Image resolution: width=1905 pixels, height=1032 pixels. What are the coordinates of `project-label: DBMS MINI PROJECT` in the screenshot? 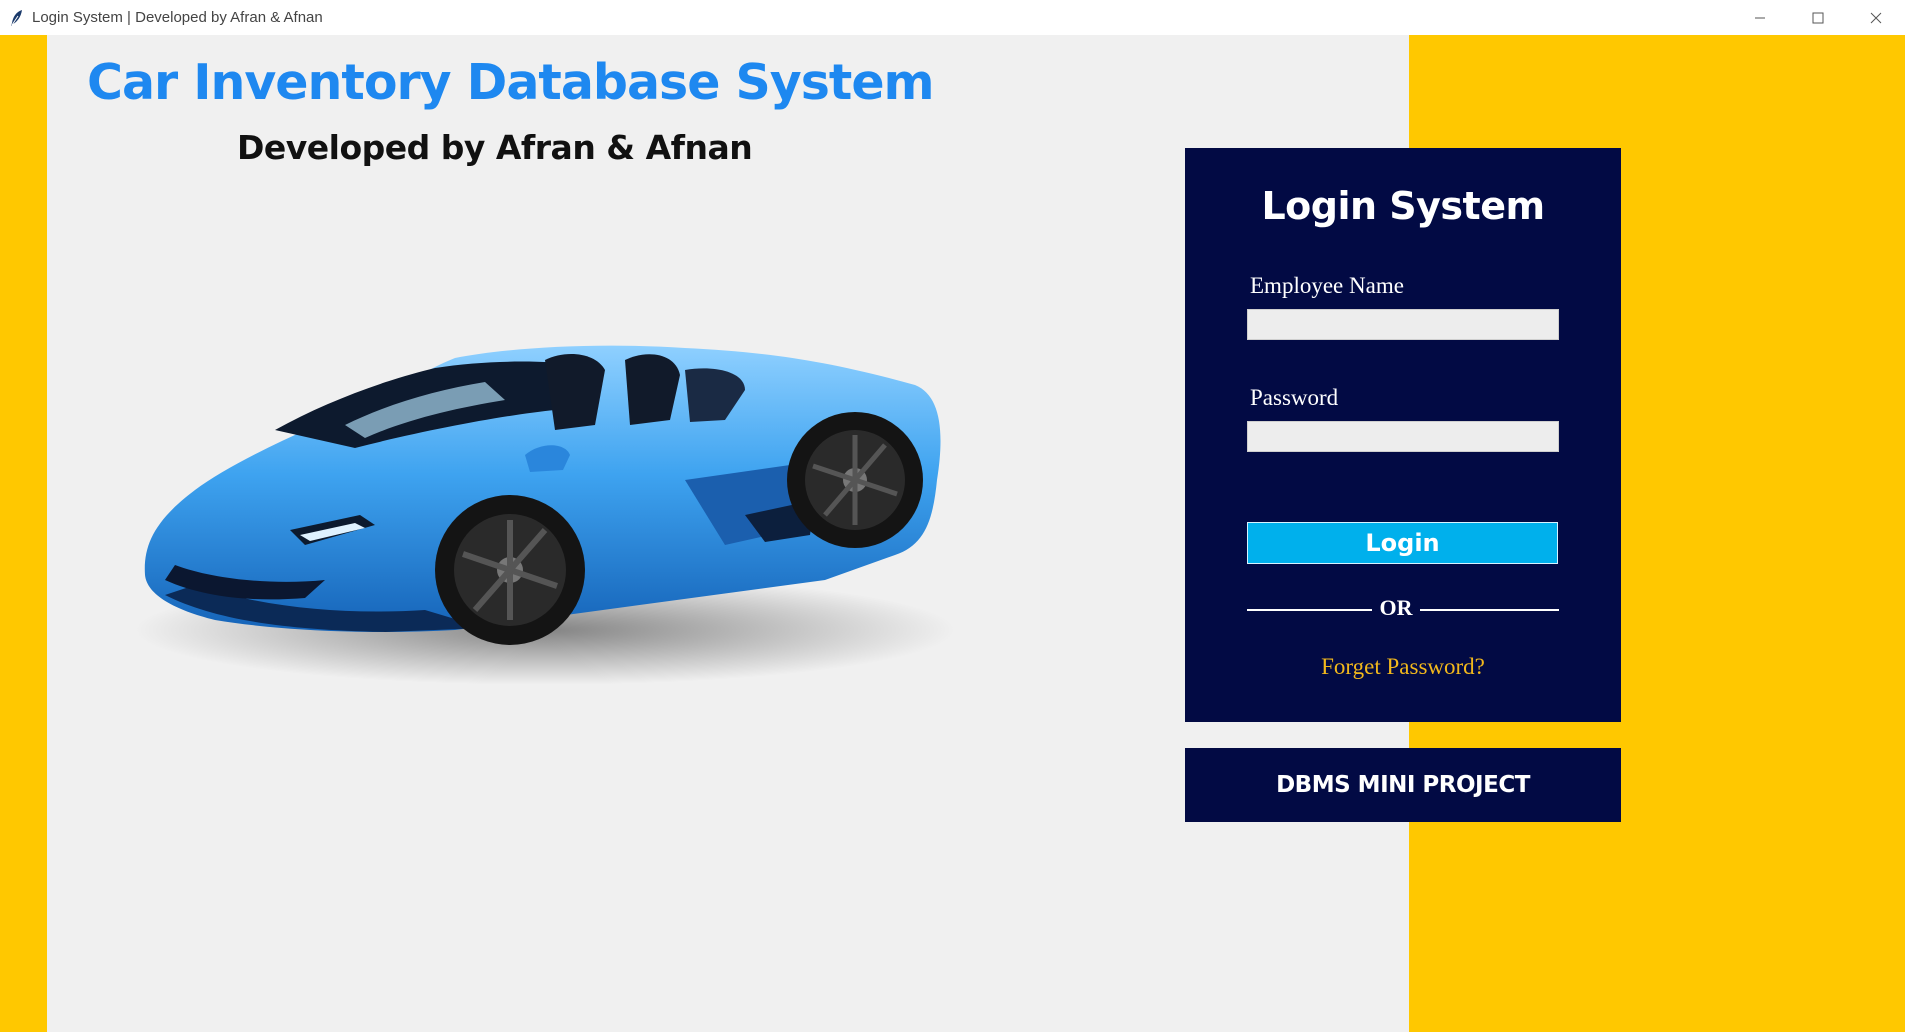 It's located at (1403, 785).